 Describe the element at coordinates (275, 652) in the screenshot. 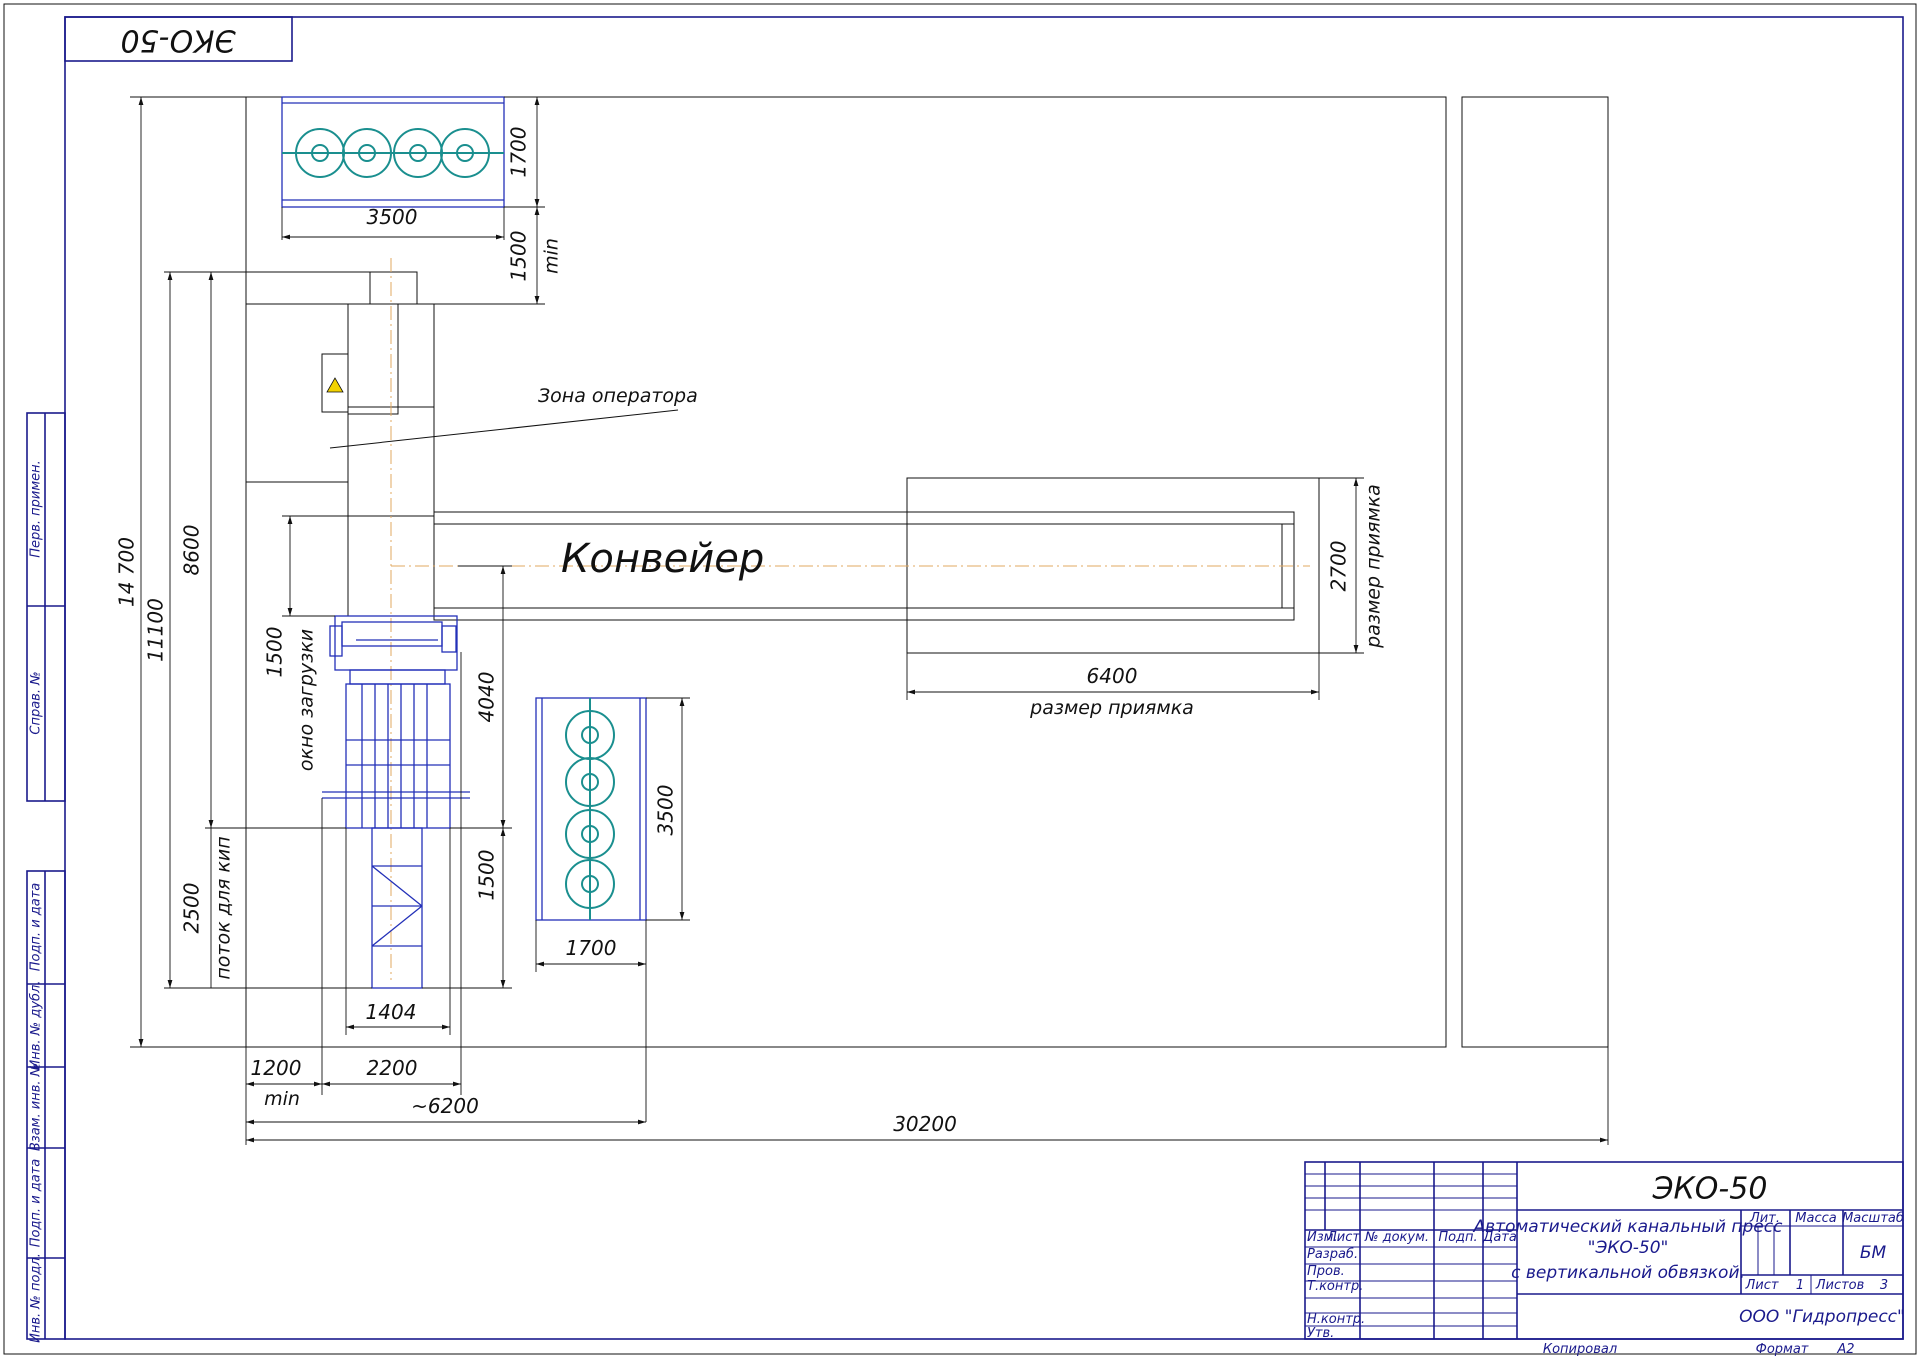

I see `dim-1500-window: 1500` at that location.